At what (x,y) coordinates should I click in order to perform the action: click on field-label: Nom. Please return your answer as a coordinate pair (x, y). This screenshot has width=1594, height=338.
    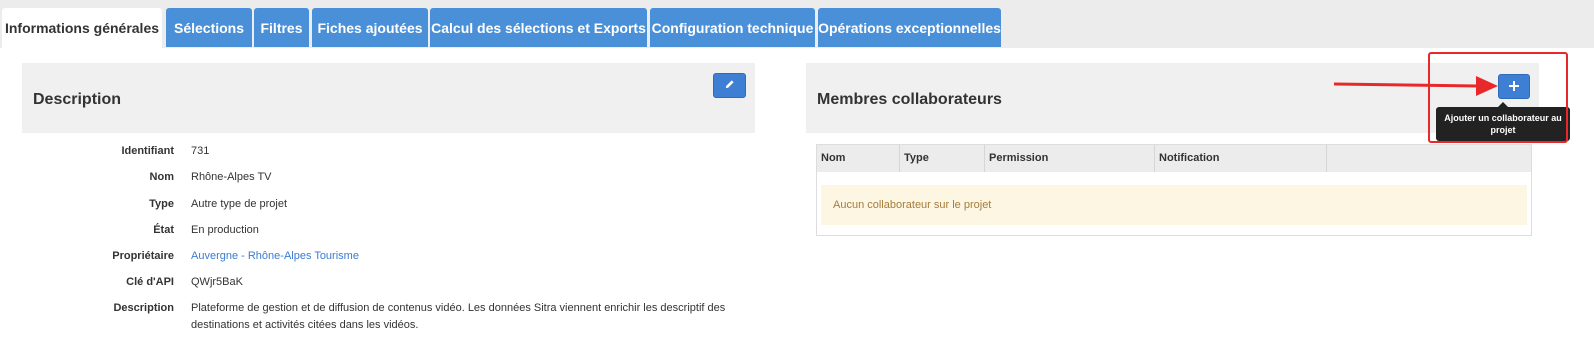
    Looking at the image, I should click on (161, 177).